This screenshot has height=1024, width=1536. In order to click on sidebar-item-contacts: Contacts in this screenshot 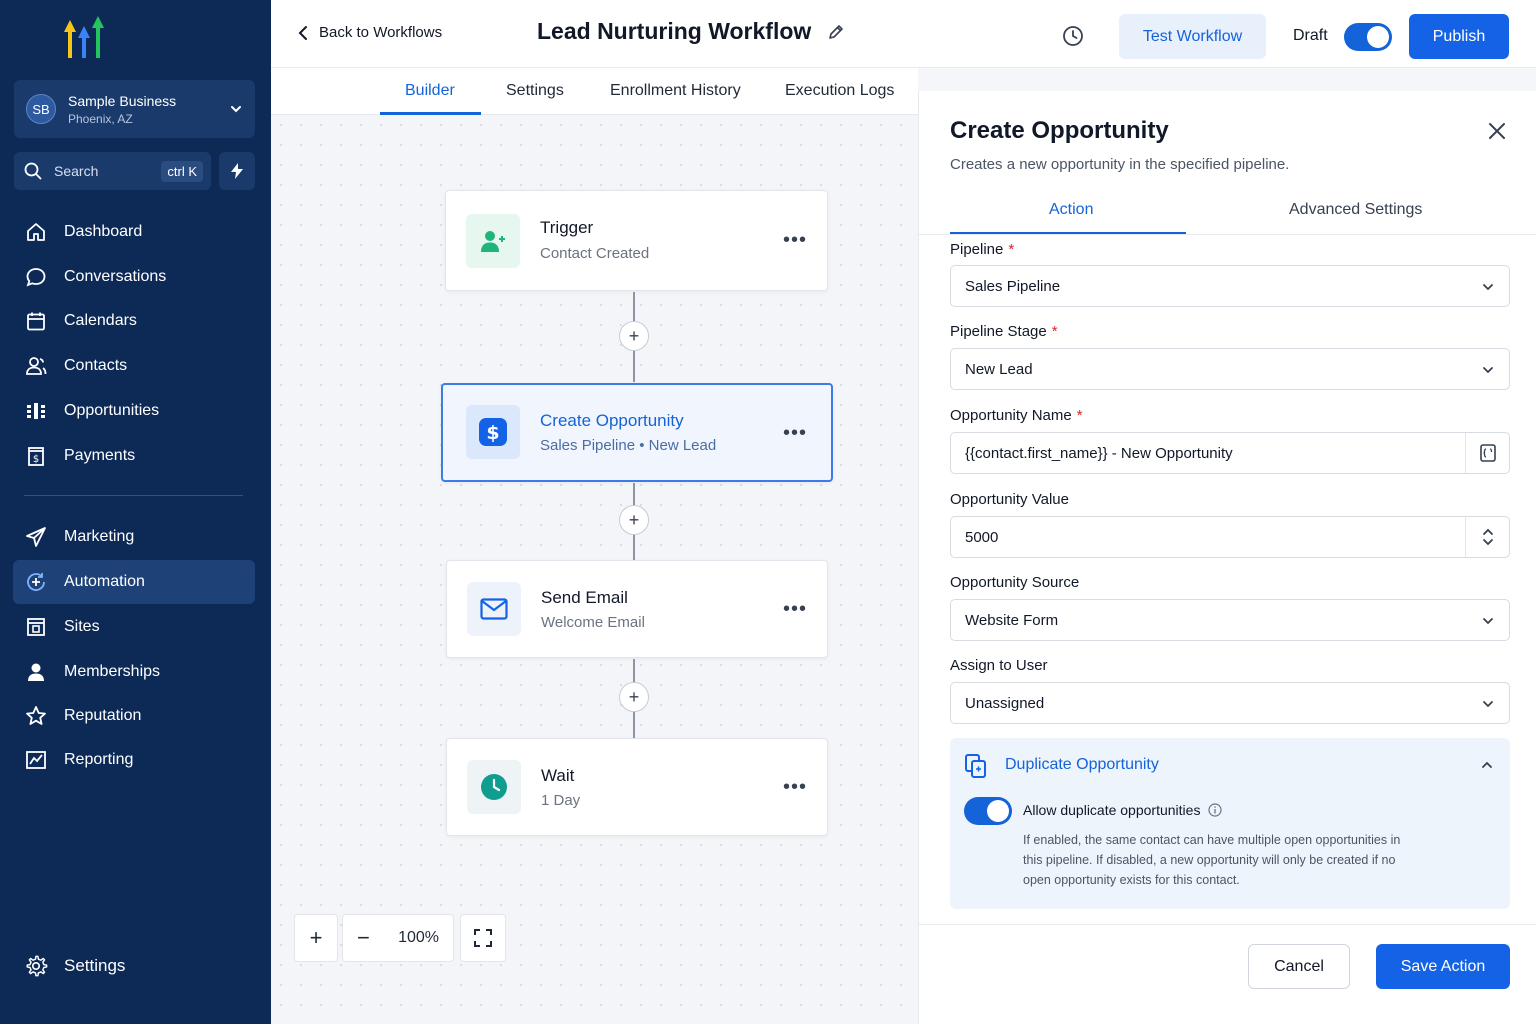, I will do `click(134, 366)`.